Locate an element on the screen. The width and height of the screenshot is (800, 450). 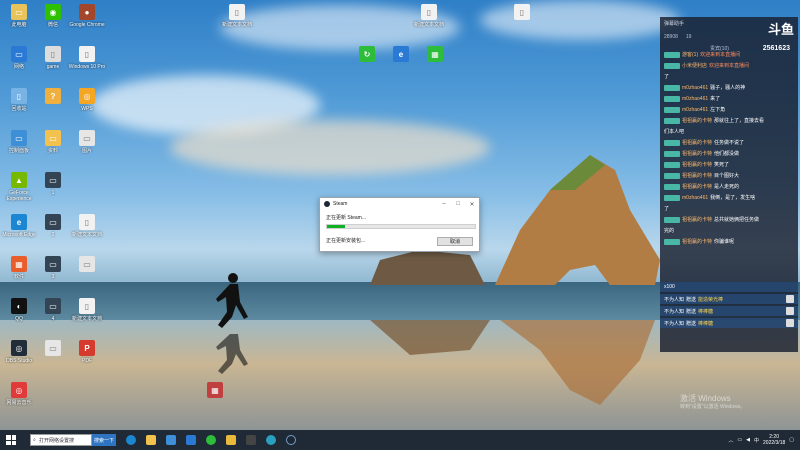
desktop-icon: ▯ is located at coordinates (522, 13).